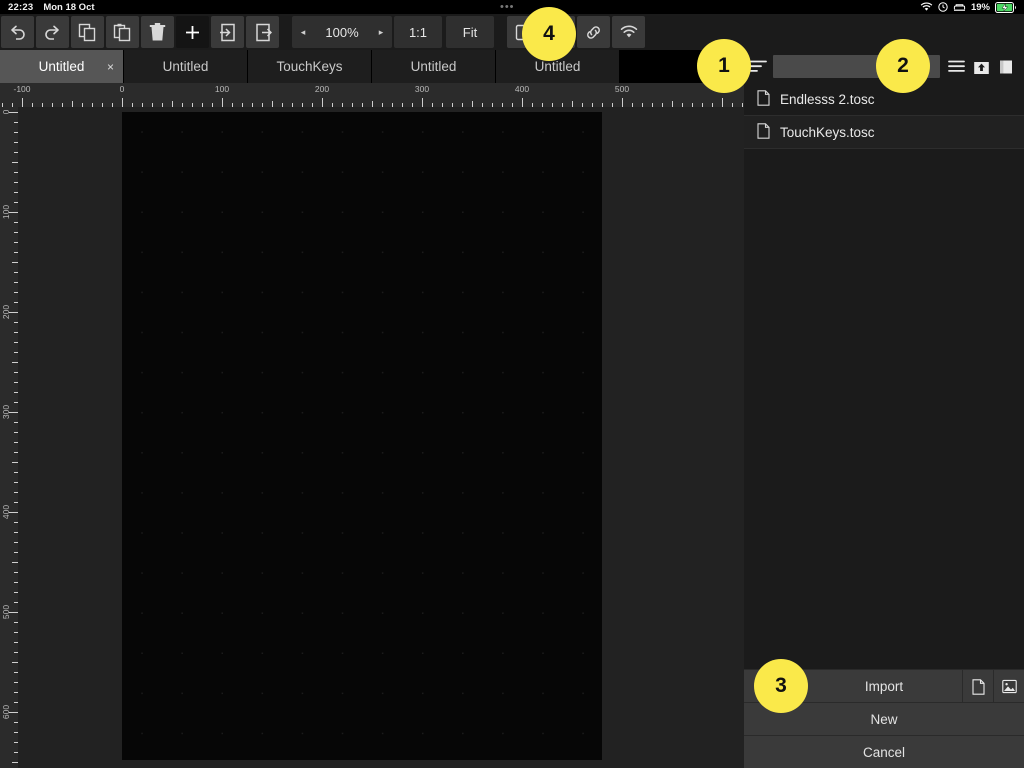  What do you see at coordinates (21, 7) in the screenshot?
I see `status-time: 22:23` at bounding box center [21, 7].